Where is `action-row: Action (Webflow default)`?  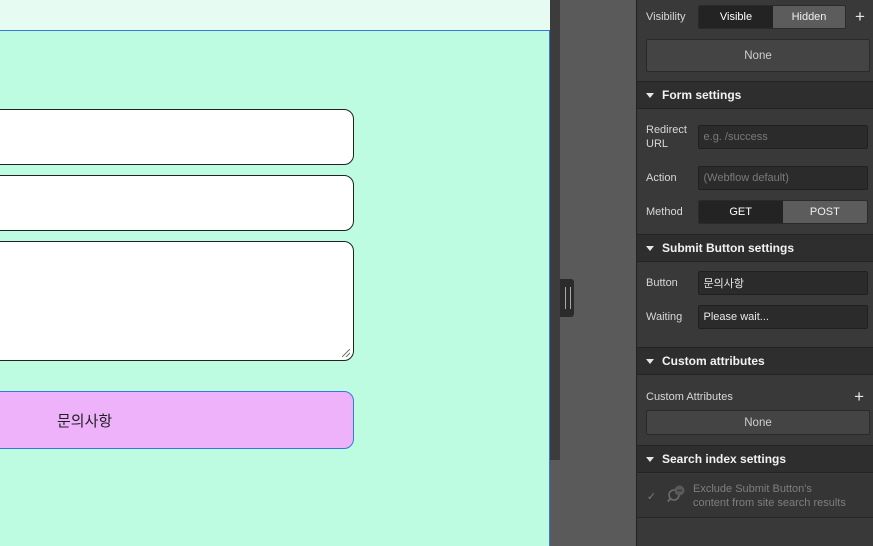 action-row: Action (Webflow default) is located at coordinates (757, 178).